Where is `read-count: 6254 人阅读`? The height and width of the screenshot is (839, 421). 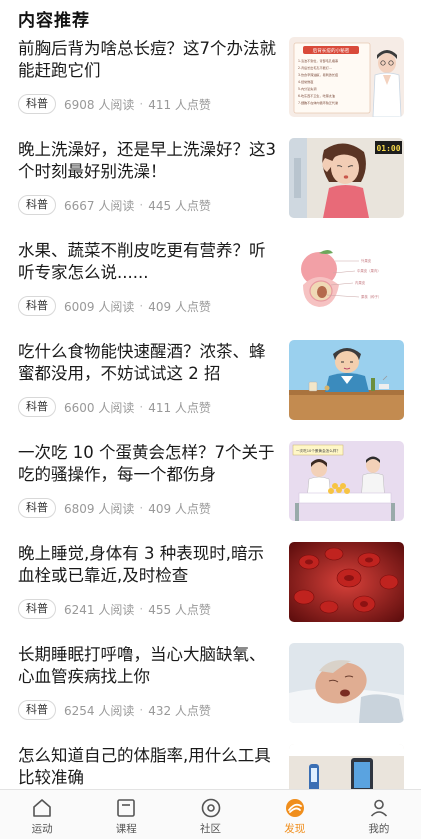
read-count: 6254 人阅读 is located at coordinates (99, 710).